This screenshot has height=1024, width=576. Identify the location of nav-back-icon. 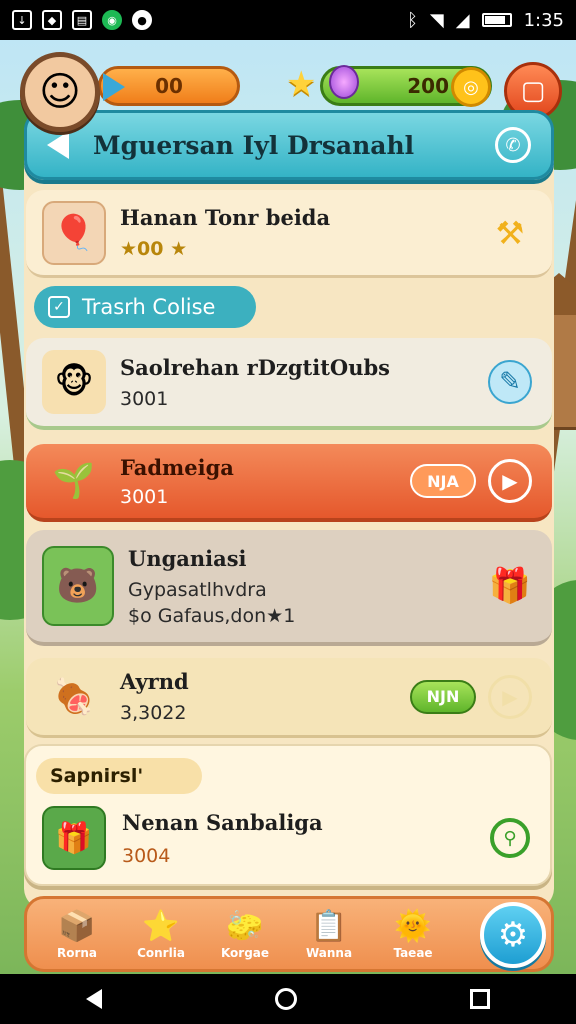
(94, 999).